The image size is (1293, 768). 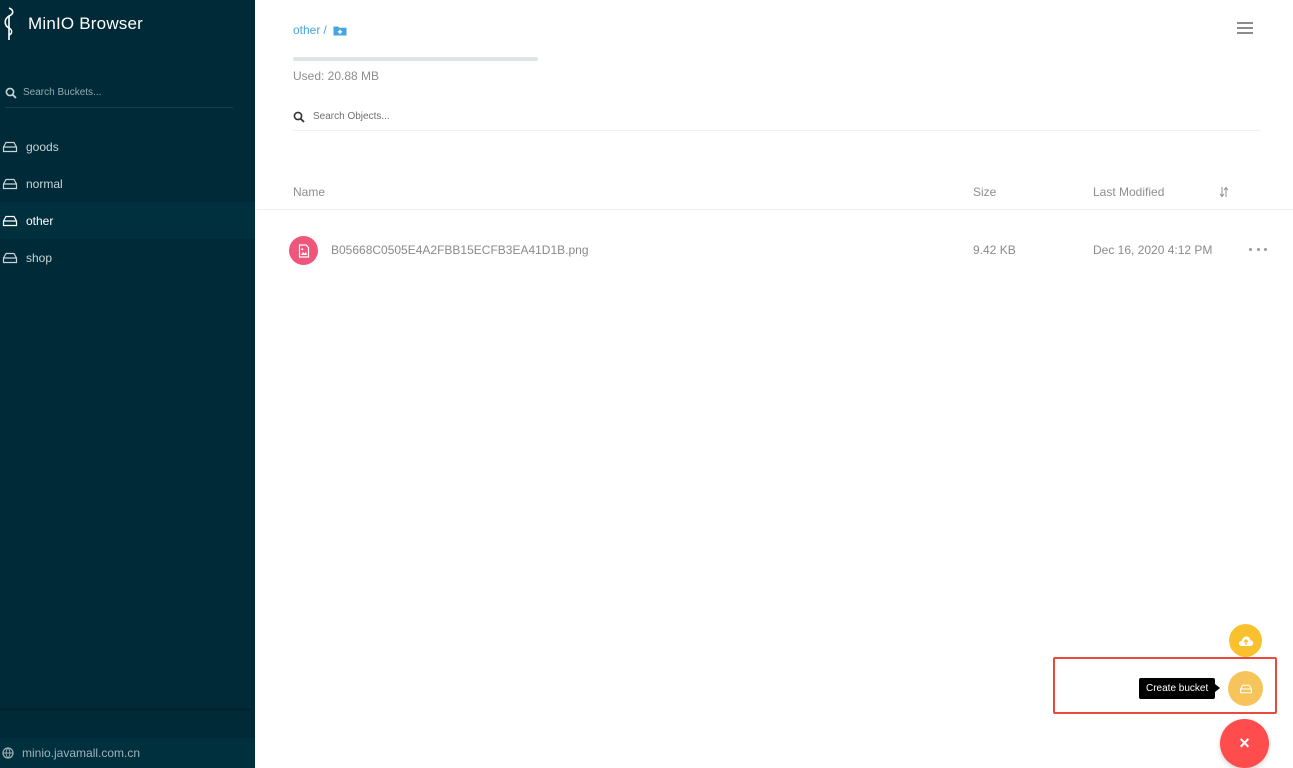 I want to click on add-folder-icon, so click(x=340, y=30).